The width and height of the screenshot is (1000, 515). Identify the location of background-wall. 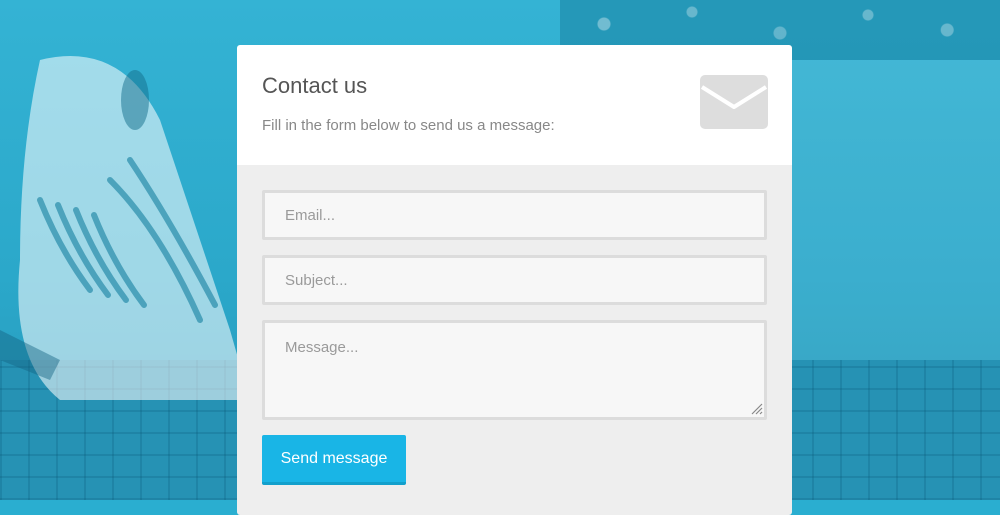
(895, 210).